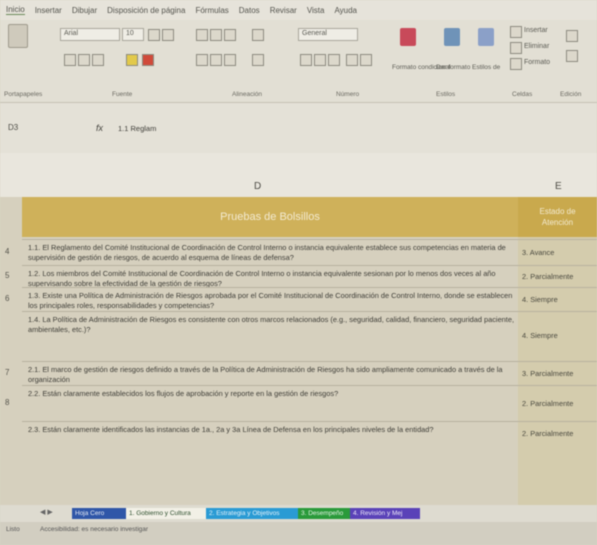 The height and width of the screenshot is (545, 597). I want to click on comma-style-icon, so click(334, 60).